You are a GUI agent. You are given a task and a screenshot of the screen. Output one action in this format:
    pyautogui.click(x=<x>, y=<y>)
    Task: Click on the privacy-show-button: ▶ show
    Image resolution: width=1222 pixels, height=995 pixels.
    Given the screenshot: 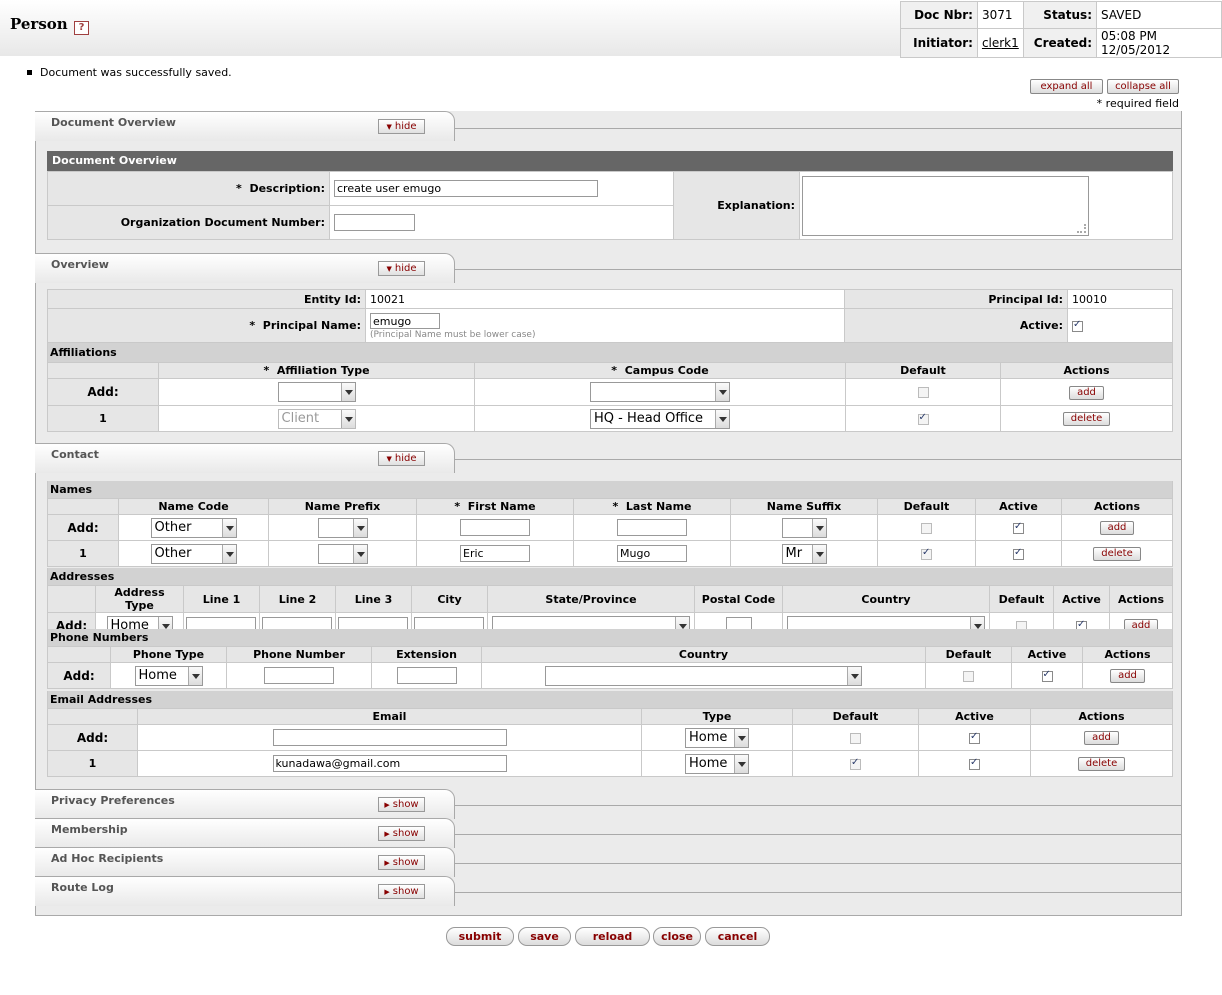 What is the action you would take?
    pyautogui.click(x=401, y=804)
    